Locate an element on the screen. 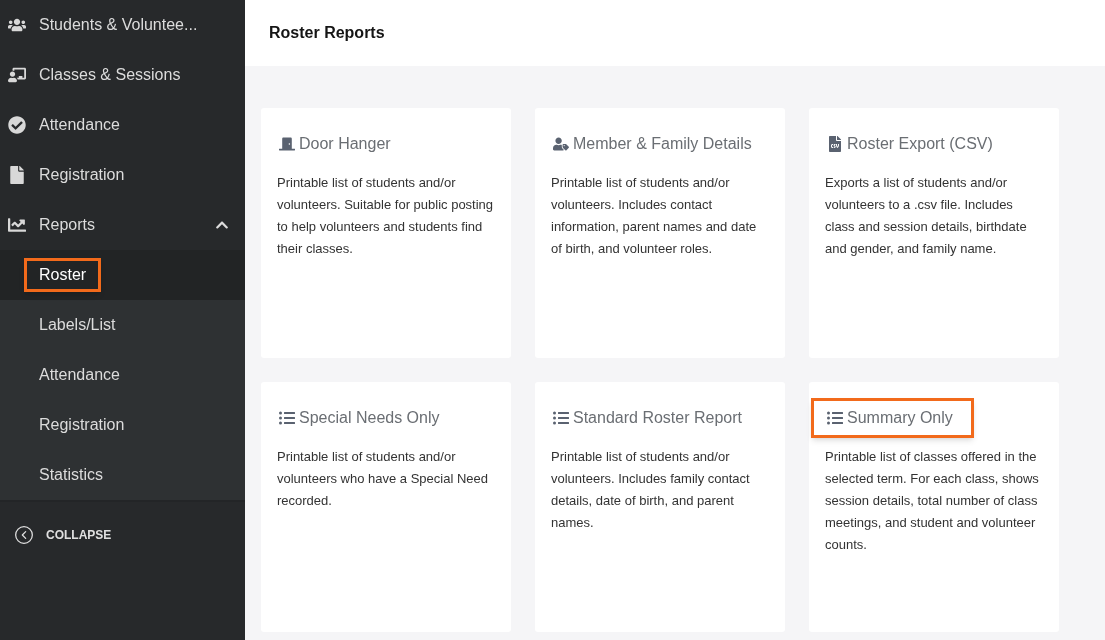 The image size is (1105, 640). file-icon is located at coordinates (17, 175).